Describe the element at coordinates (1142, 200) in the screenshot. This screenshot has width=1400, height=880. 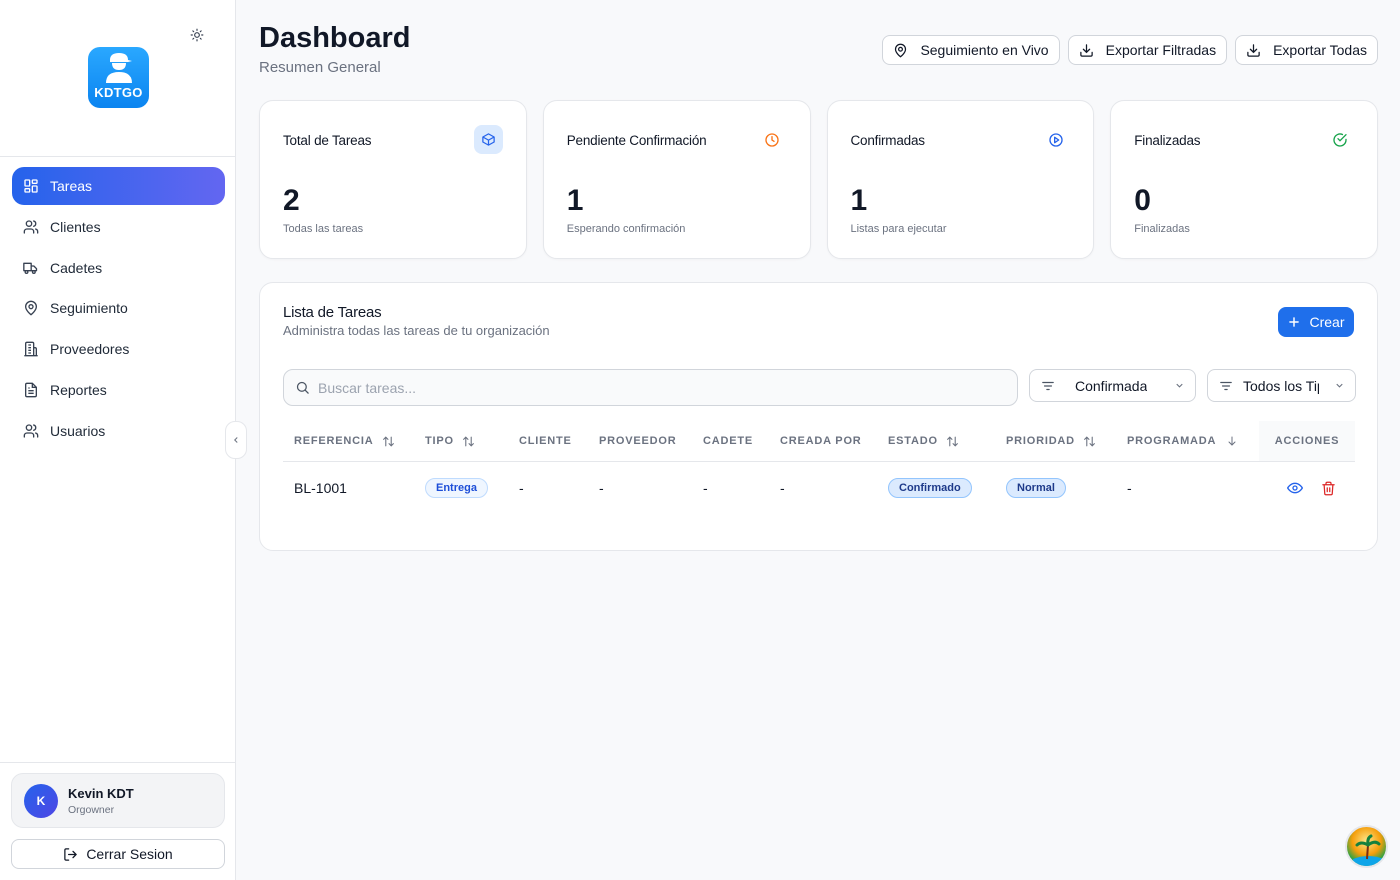
I see `stat-value: 0` at that location.